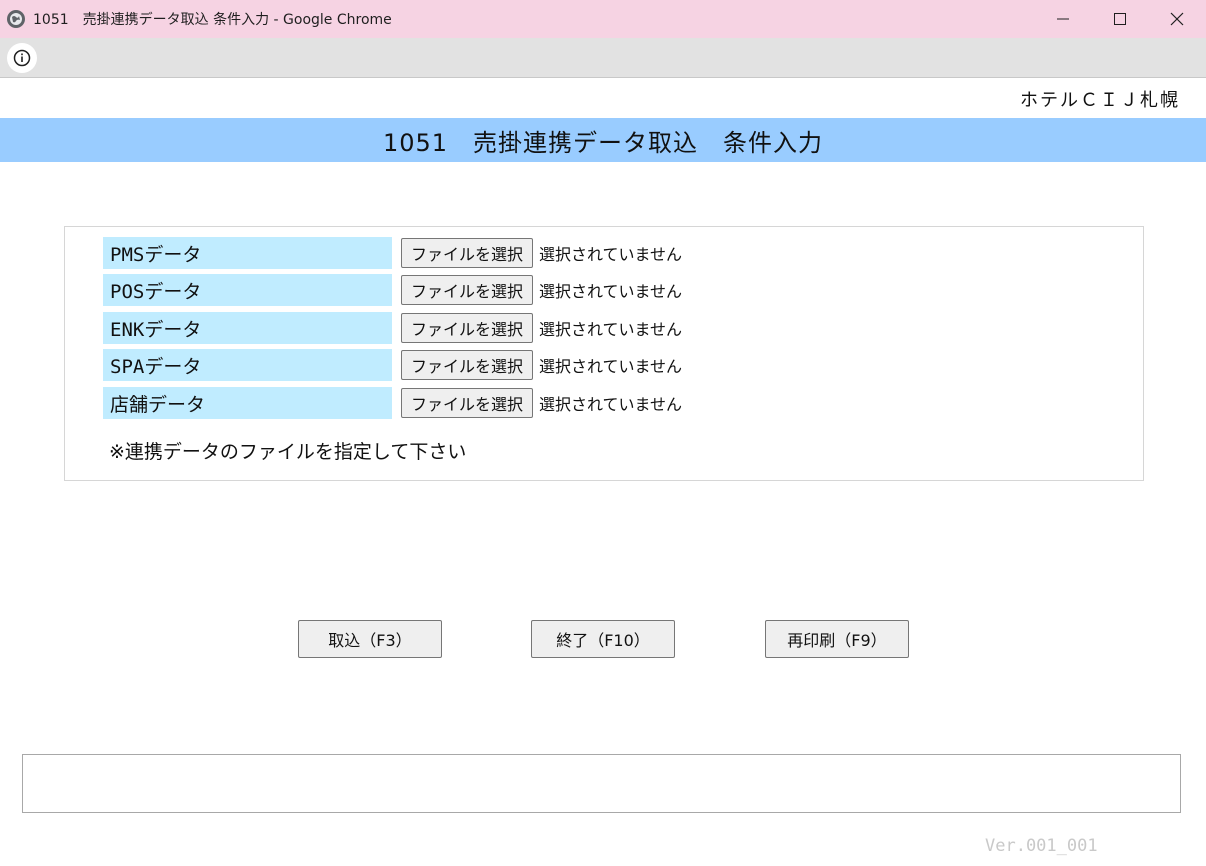 The width and height of the screenshot is (1206, 866). I want to click on minimize-icon, so click(1063, 19).